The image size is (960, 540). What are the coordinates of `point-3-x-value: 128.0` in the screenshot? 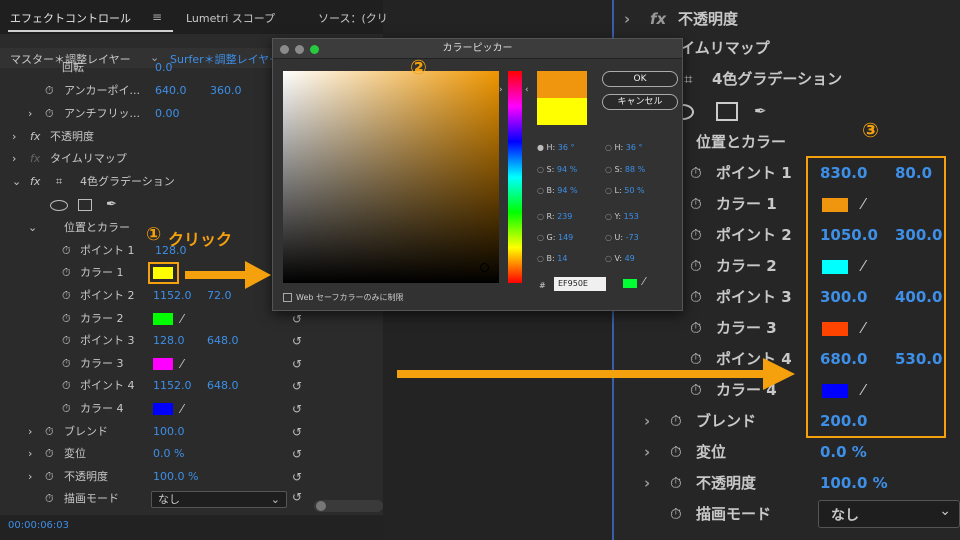 It's located at (169, 341).